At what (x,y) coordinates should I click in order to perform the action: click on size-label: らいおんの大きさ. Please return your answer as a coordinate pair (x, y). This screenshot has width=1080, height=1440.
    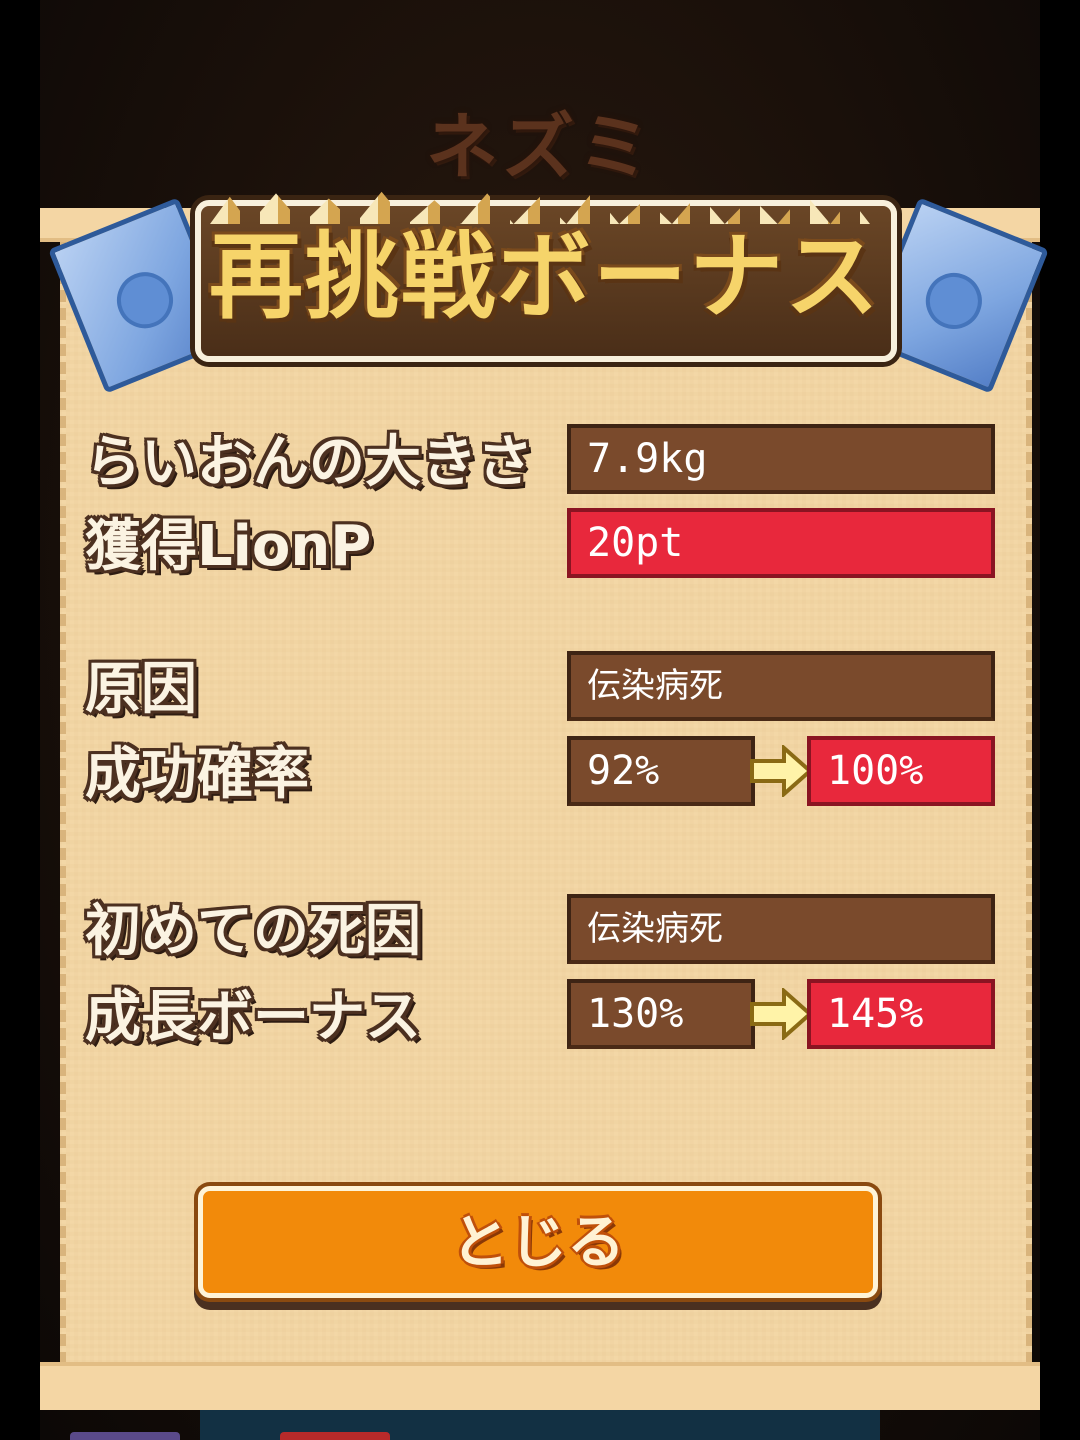
    Looking at the image, I should click on (309, 462).